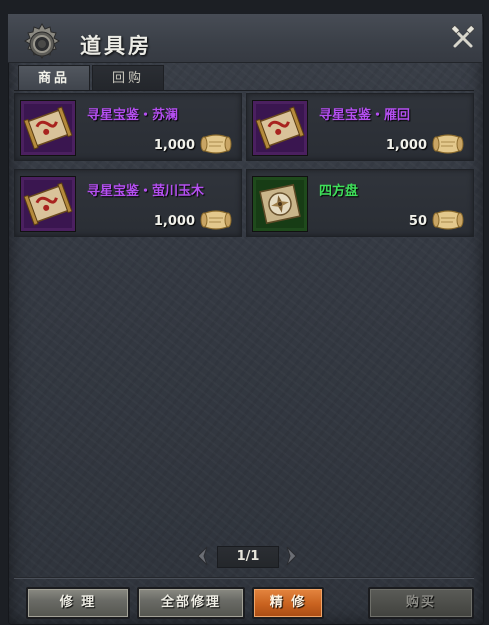  I want to click on item-name: 寻星宝鉴・苏澜, so click(133, 115).